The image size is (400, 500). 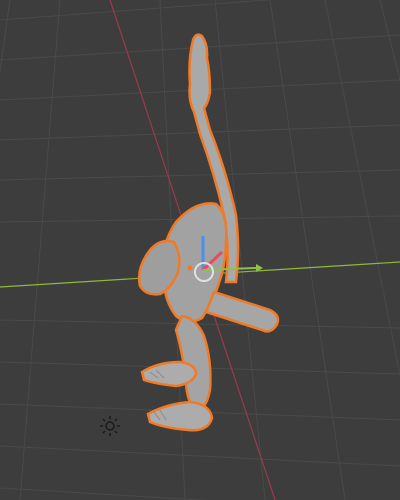 What do you see at coordinates (110, 426) in the screenshot?
I see `sun-light-icon` at bounding box center [110, 426].